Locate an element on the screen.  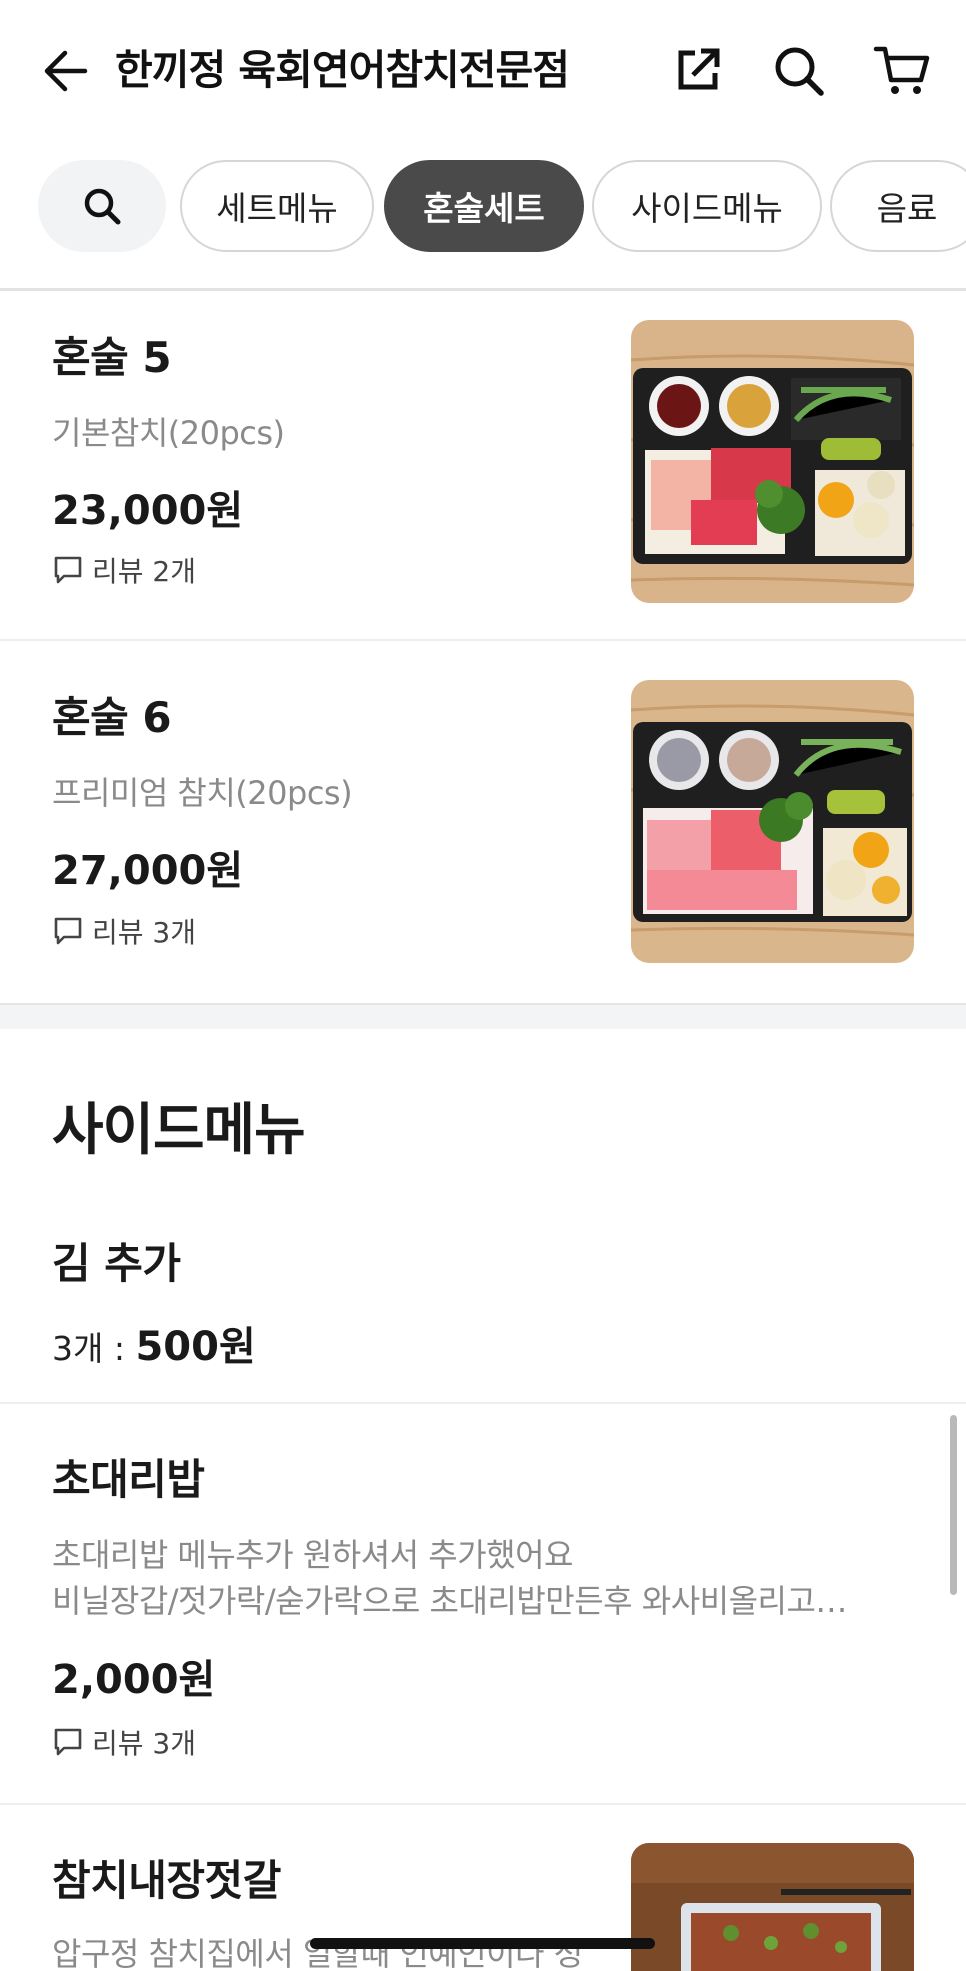
category-tabs: 세트메뉴 혼술세트 사이드메뉴 음료 is located at coordinates (483, 205).